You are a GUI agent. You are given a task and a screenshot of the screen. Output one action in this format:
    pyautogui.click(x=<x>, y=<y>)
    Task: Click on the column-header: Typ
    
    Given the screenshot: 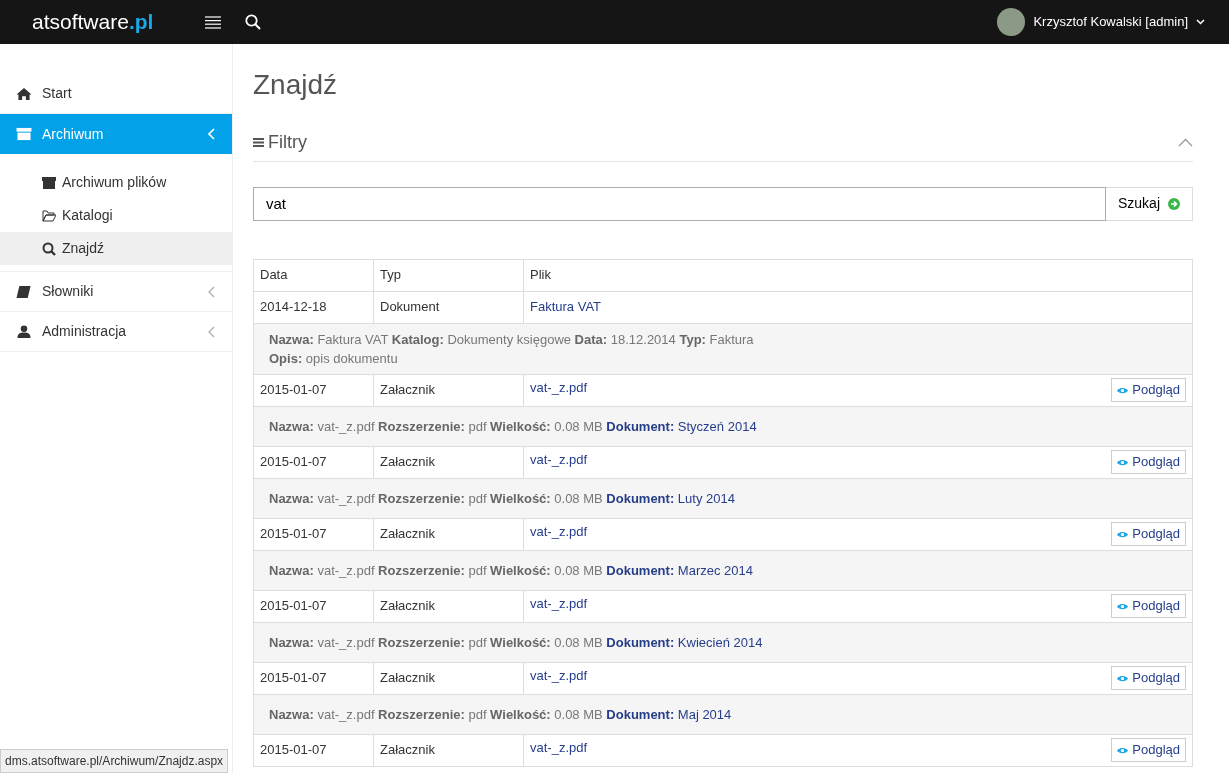 What is the action you would take?
    pyautogui.click(x=448, y=275)
    